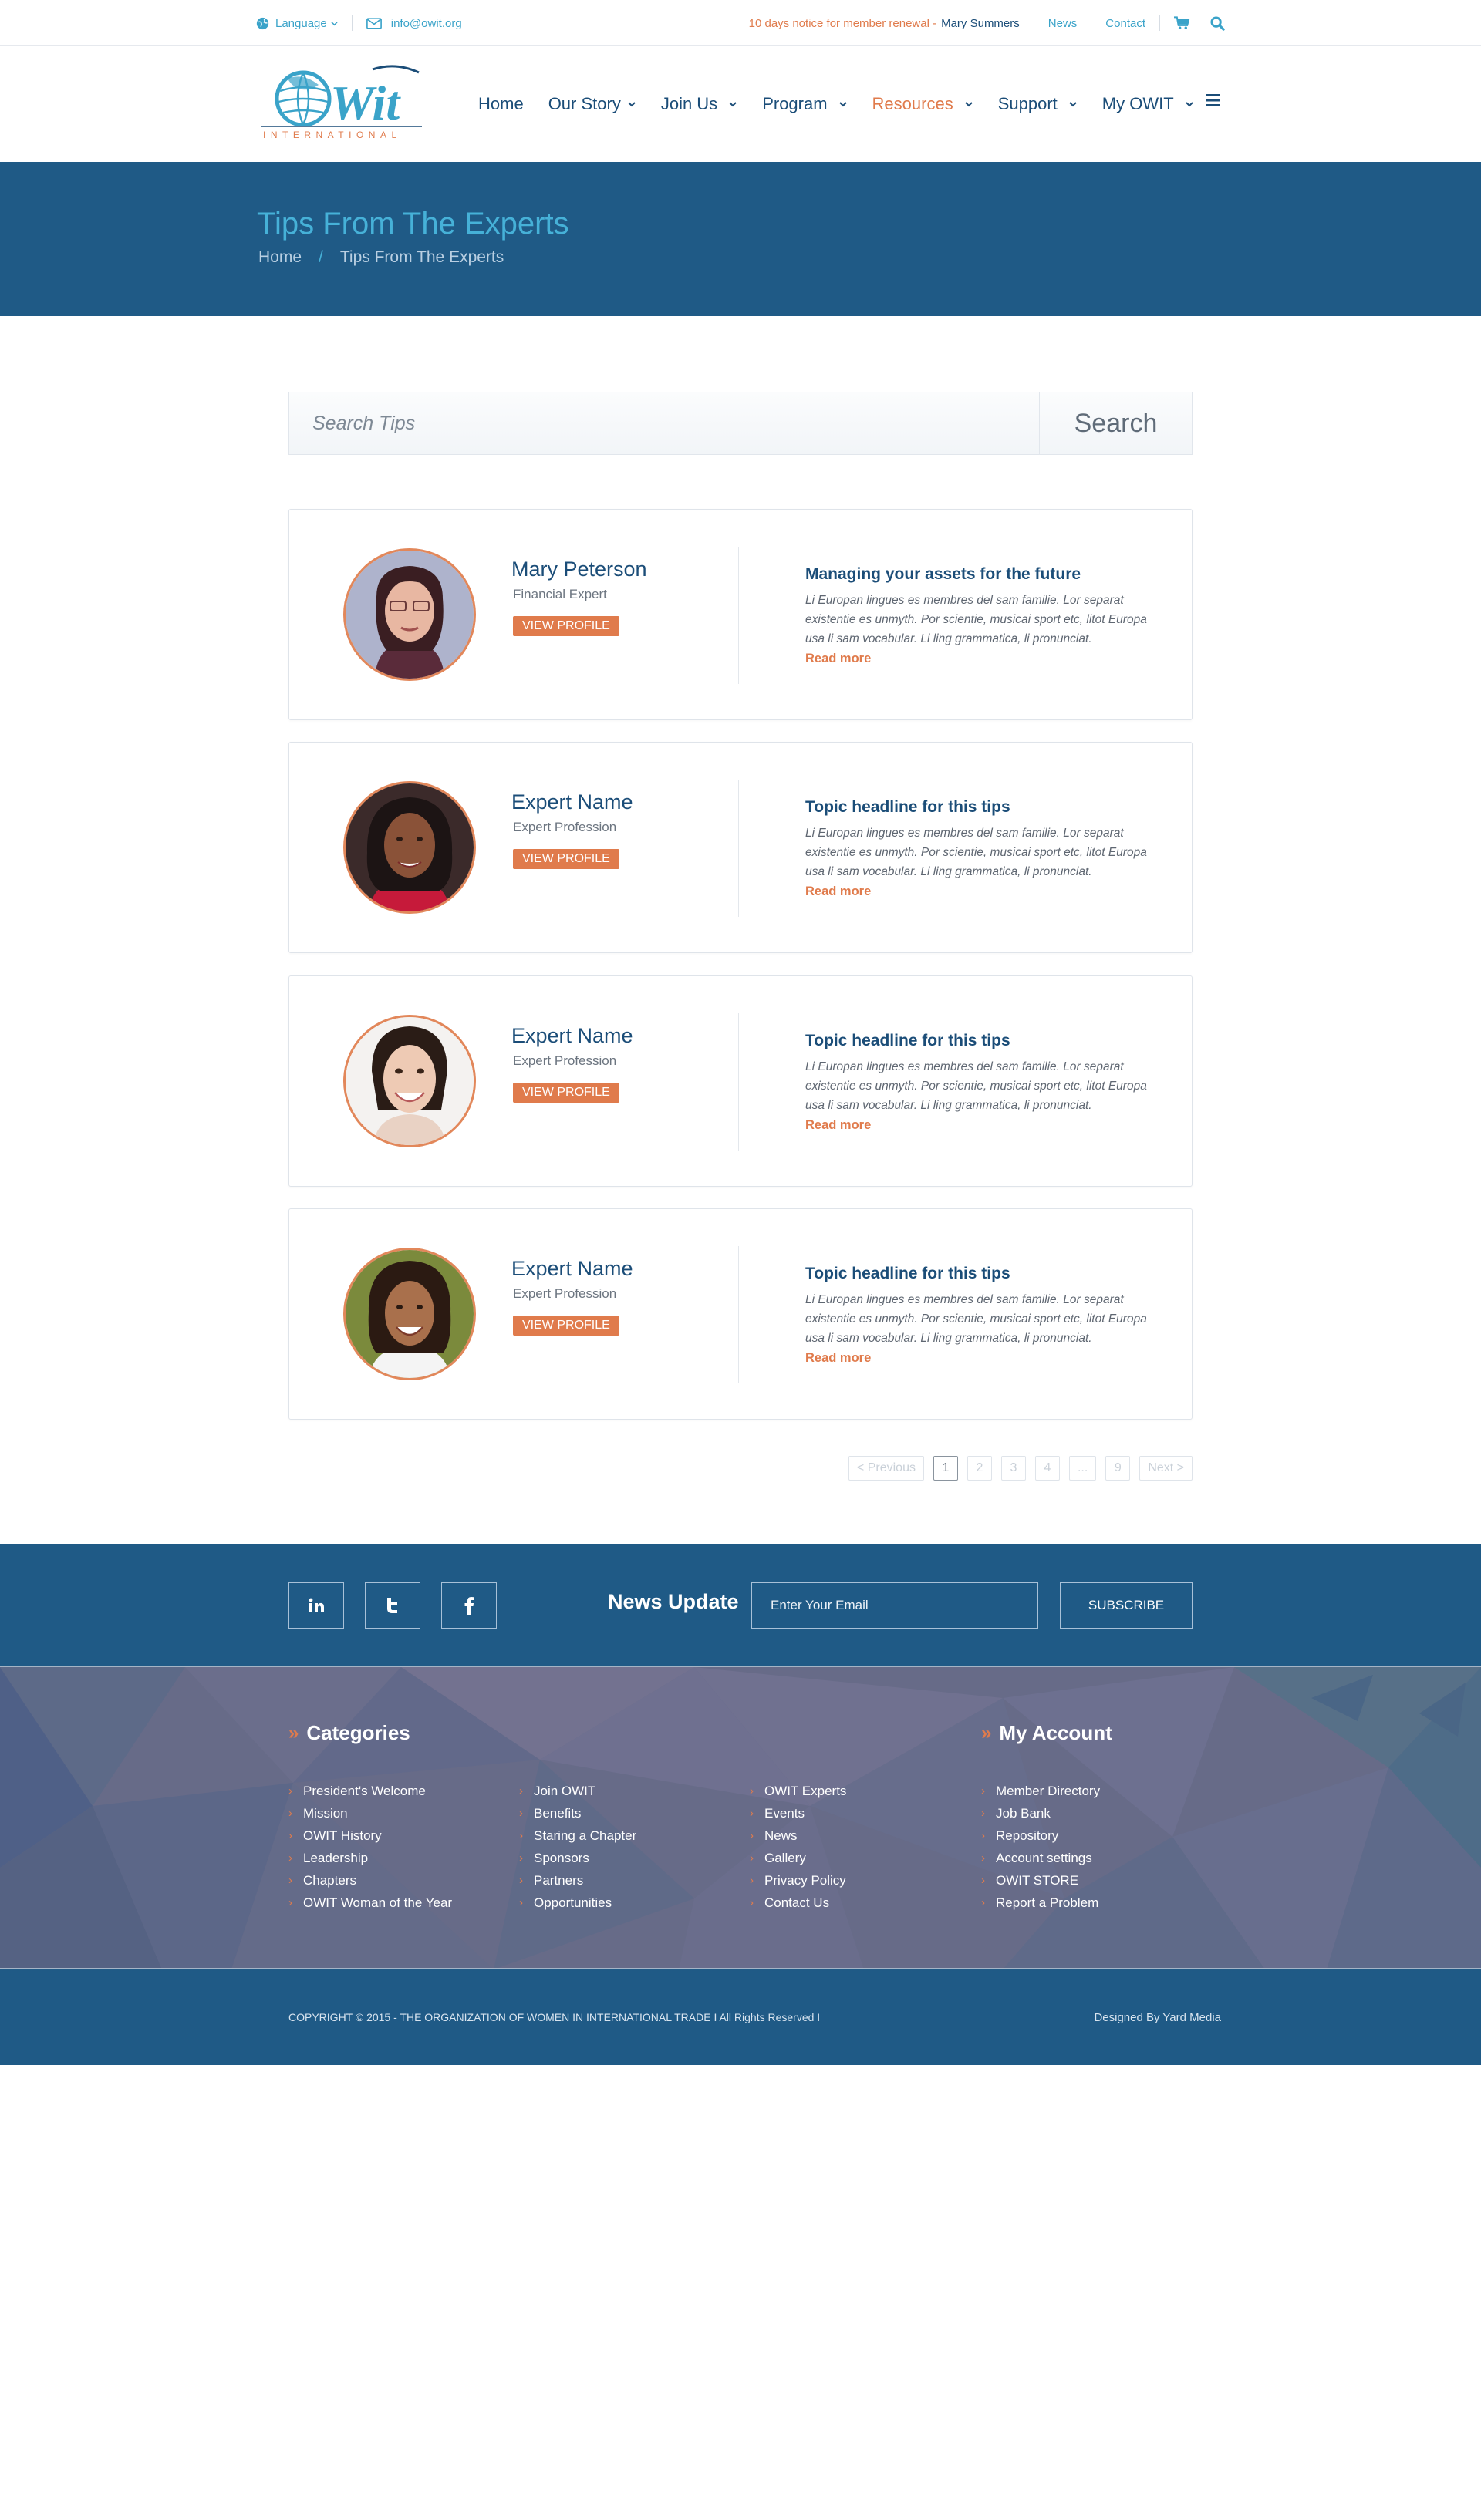 This screenshot has width=1481, height=2520. What do you see at coordinates (501, 104) in the screenshot?
I see `nav-home: Home` at bounding box center [501, 104].